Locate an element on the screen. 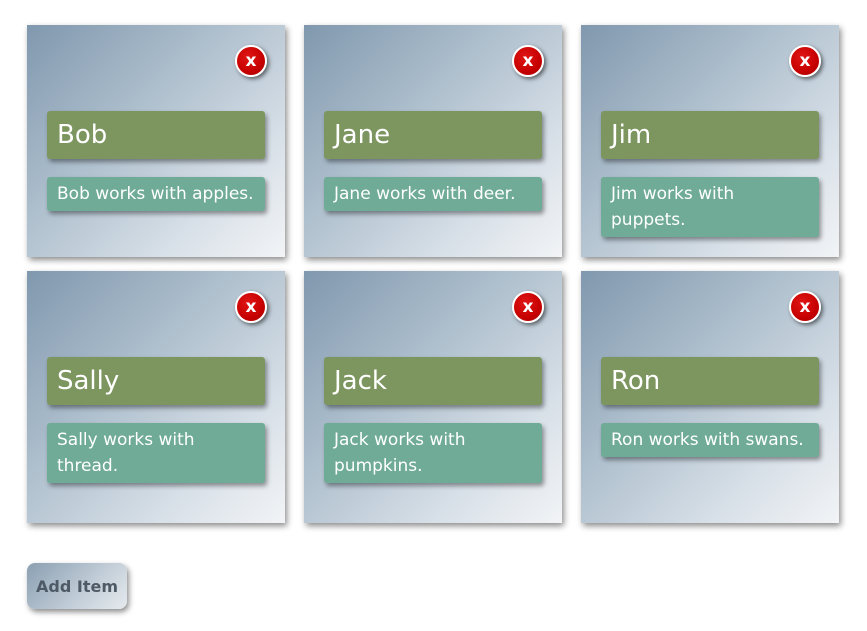  card-item: x Bob Bob works with apples. is located at coordinates (156, 141).